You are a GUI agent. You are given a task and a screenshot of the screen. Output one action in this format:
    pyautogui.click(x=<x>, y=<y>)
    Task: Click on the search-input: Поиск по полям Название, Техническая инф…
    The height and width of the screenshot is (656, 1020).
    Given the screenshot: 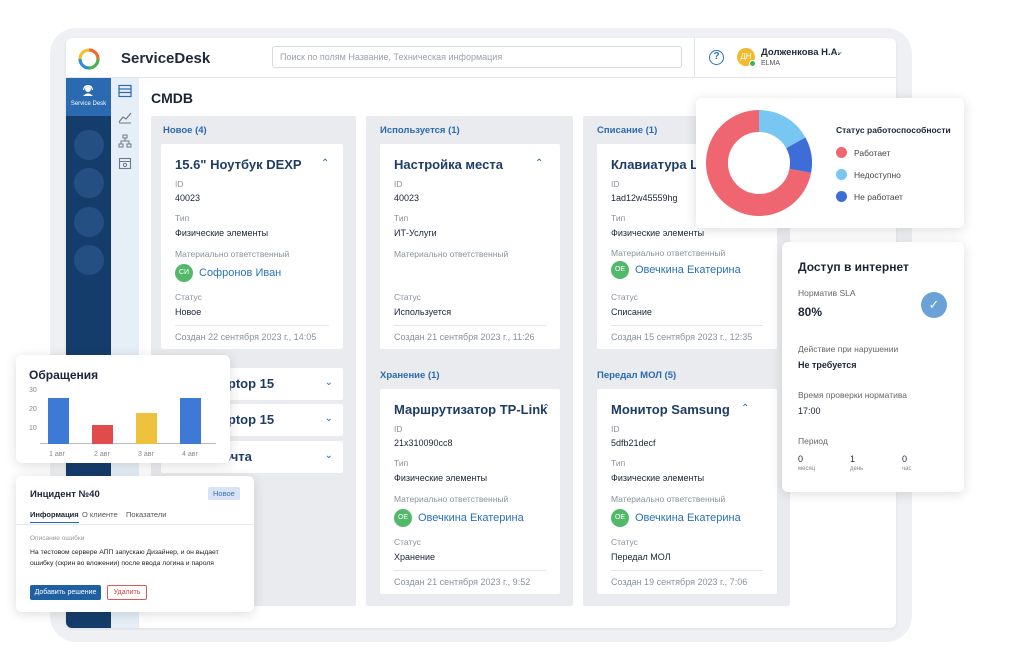 What is the action you would take?
    pyautogui.click(x=477, y=57)
    